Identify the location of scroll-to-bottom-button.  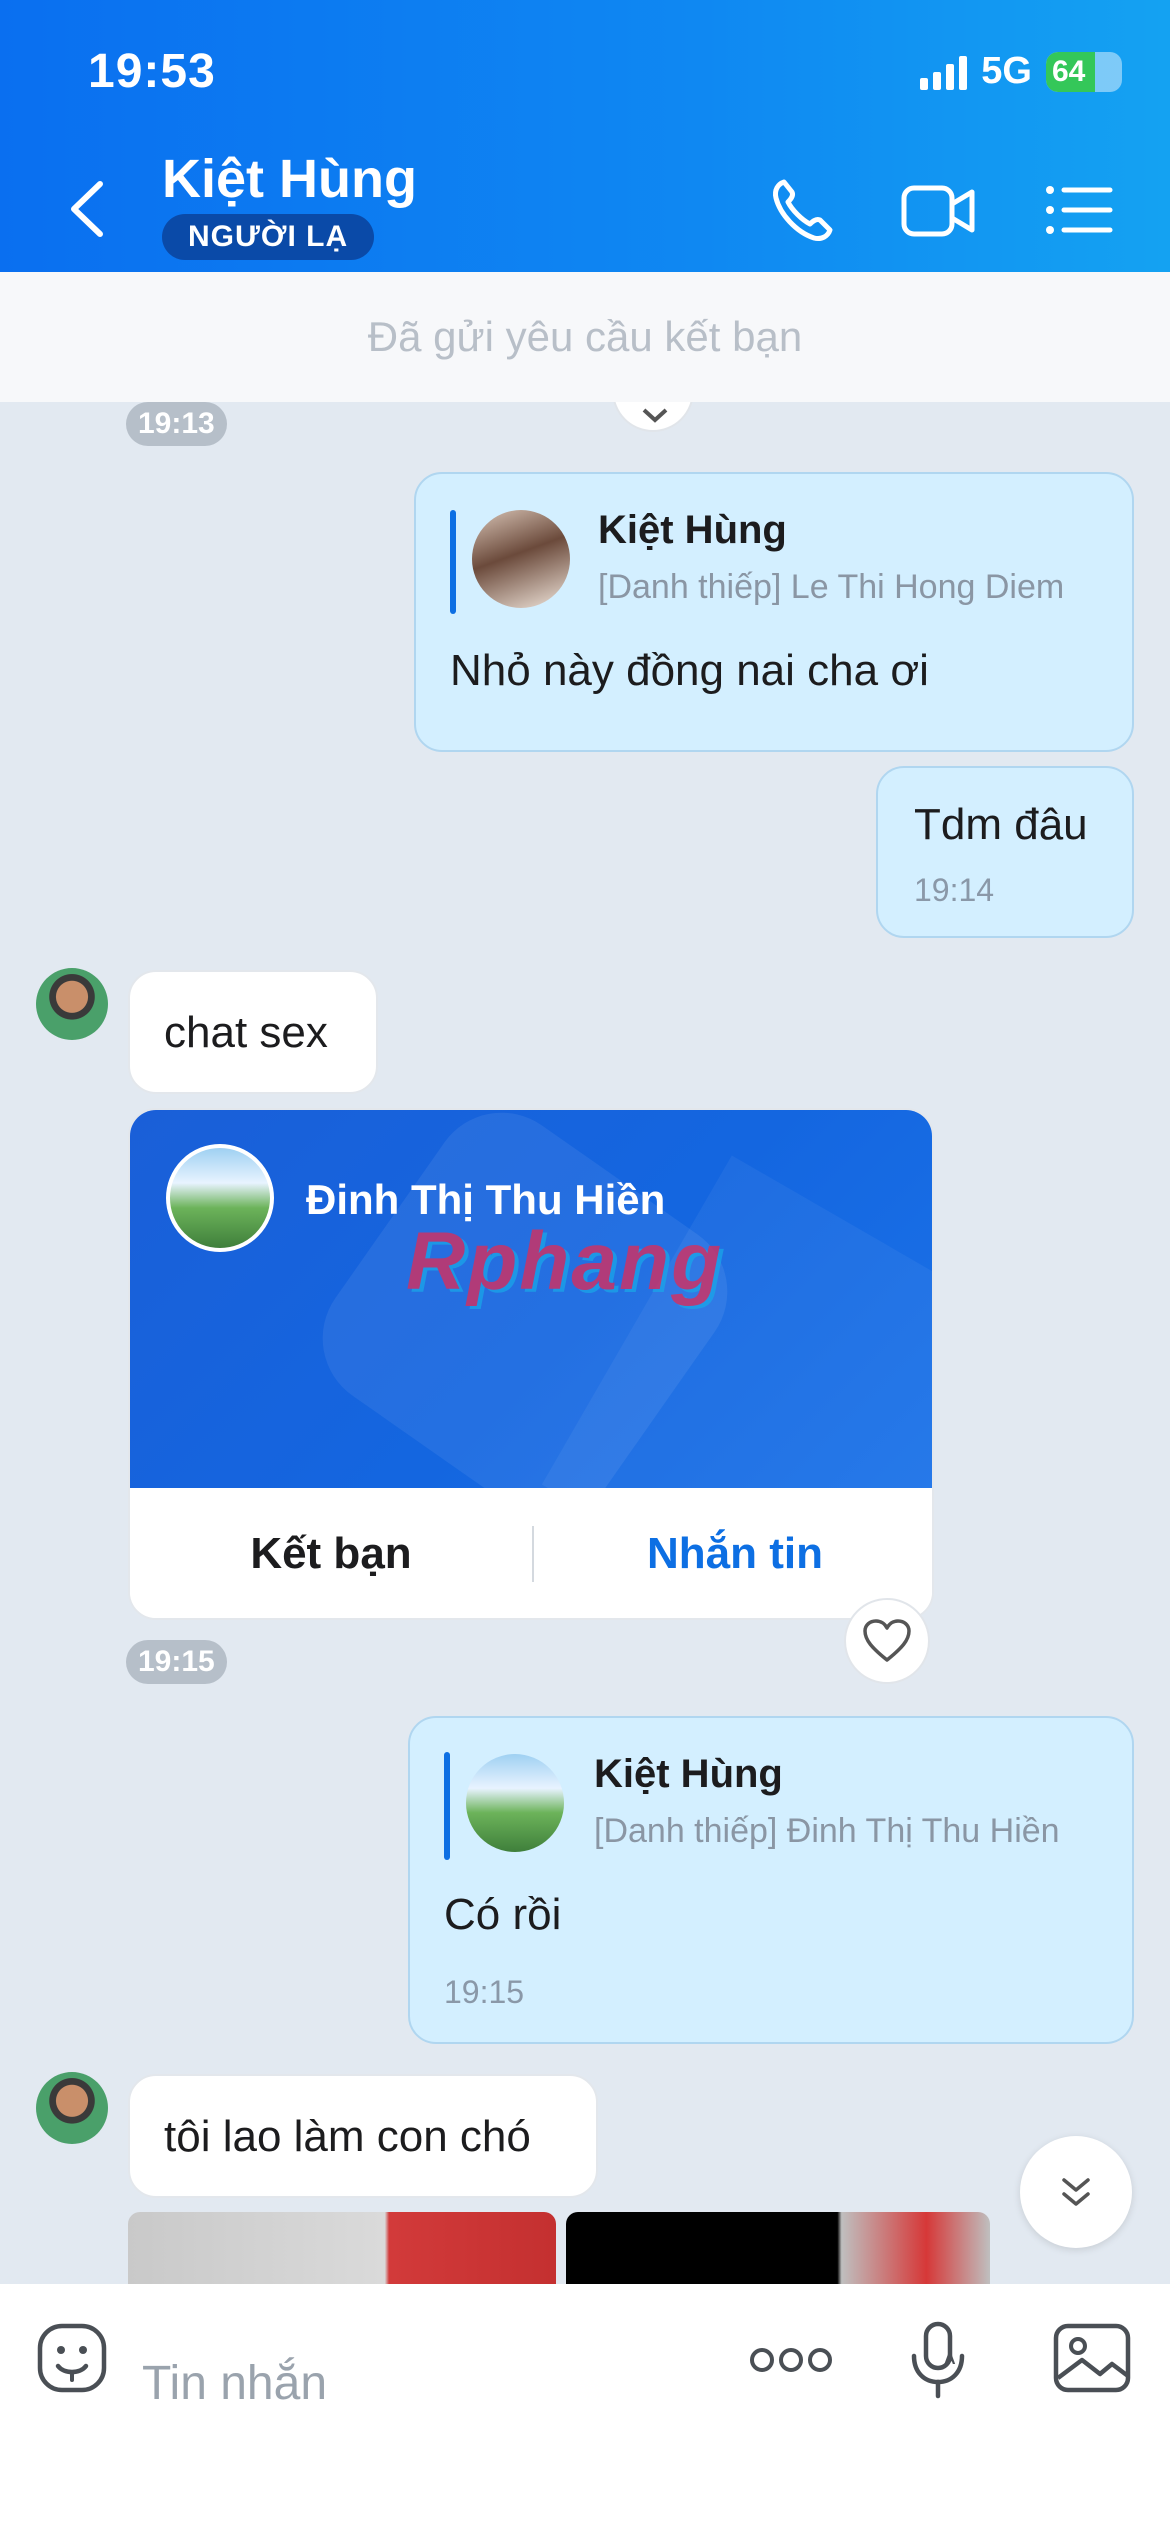
(1076, 2192).